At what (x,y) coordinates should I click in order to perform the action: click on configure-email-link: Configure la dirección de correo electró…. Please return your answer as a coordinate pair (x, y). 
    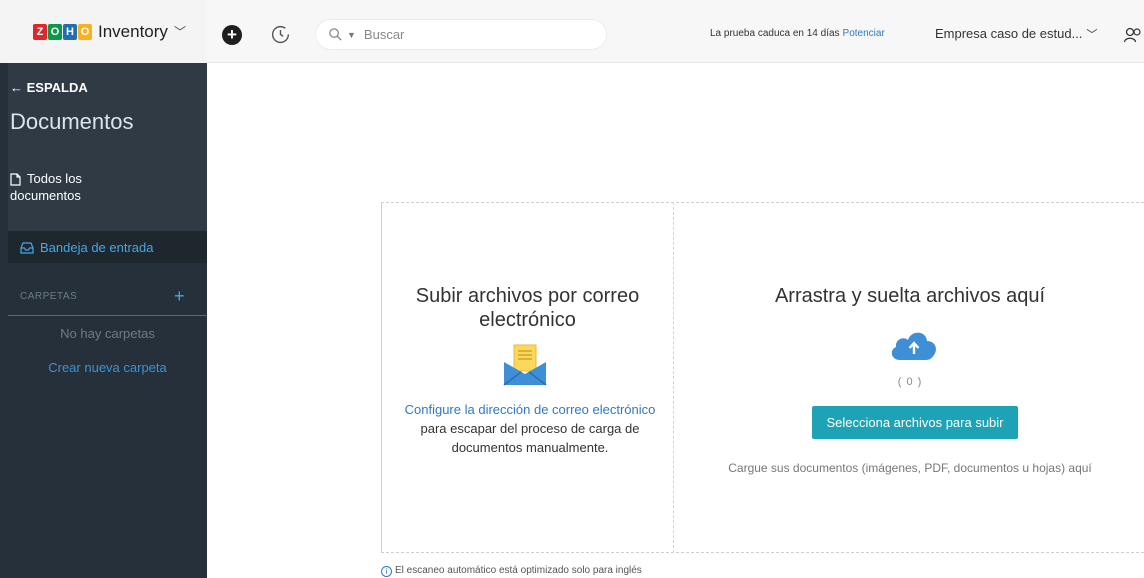
    Looking at the image, I should click on (530, 409).